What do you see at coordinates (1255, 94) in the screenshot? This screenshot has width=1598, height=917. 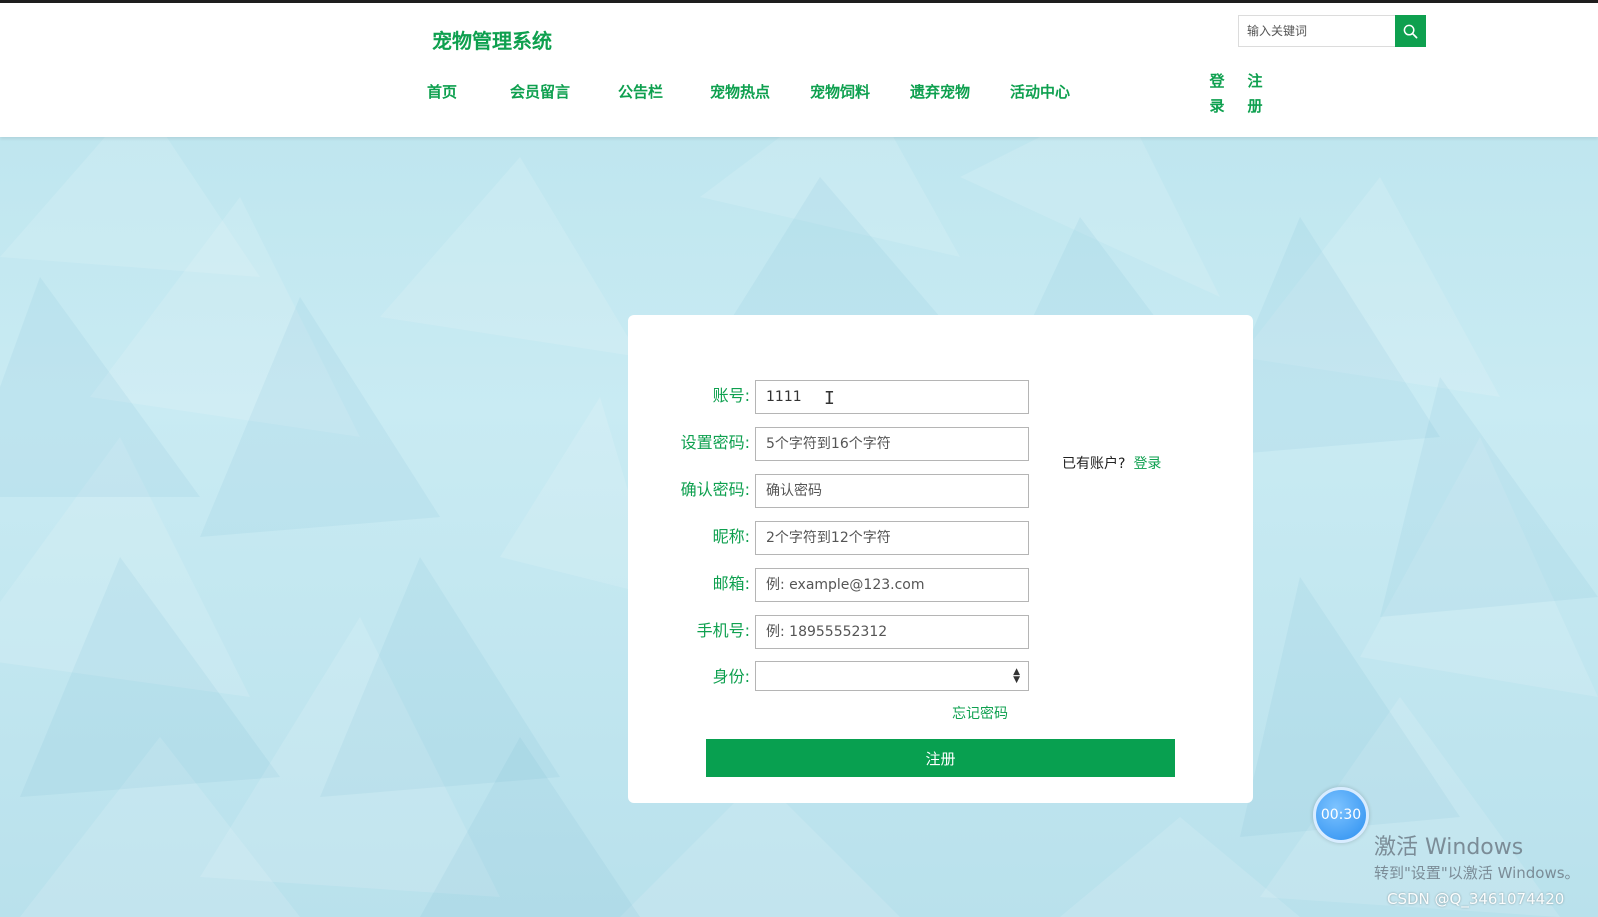 I see `header-register-link: 注册` at bounding box center [1255, 94].